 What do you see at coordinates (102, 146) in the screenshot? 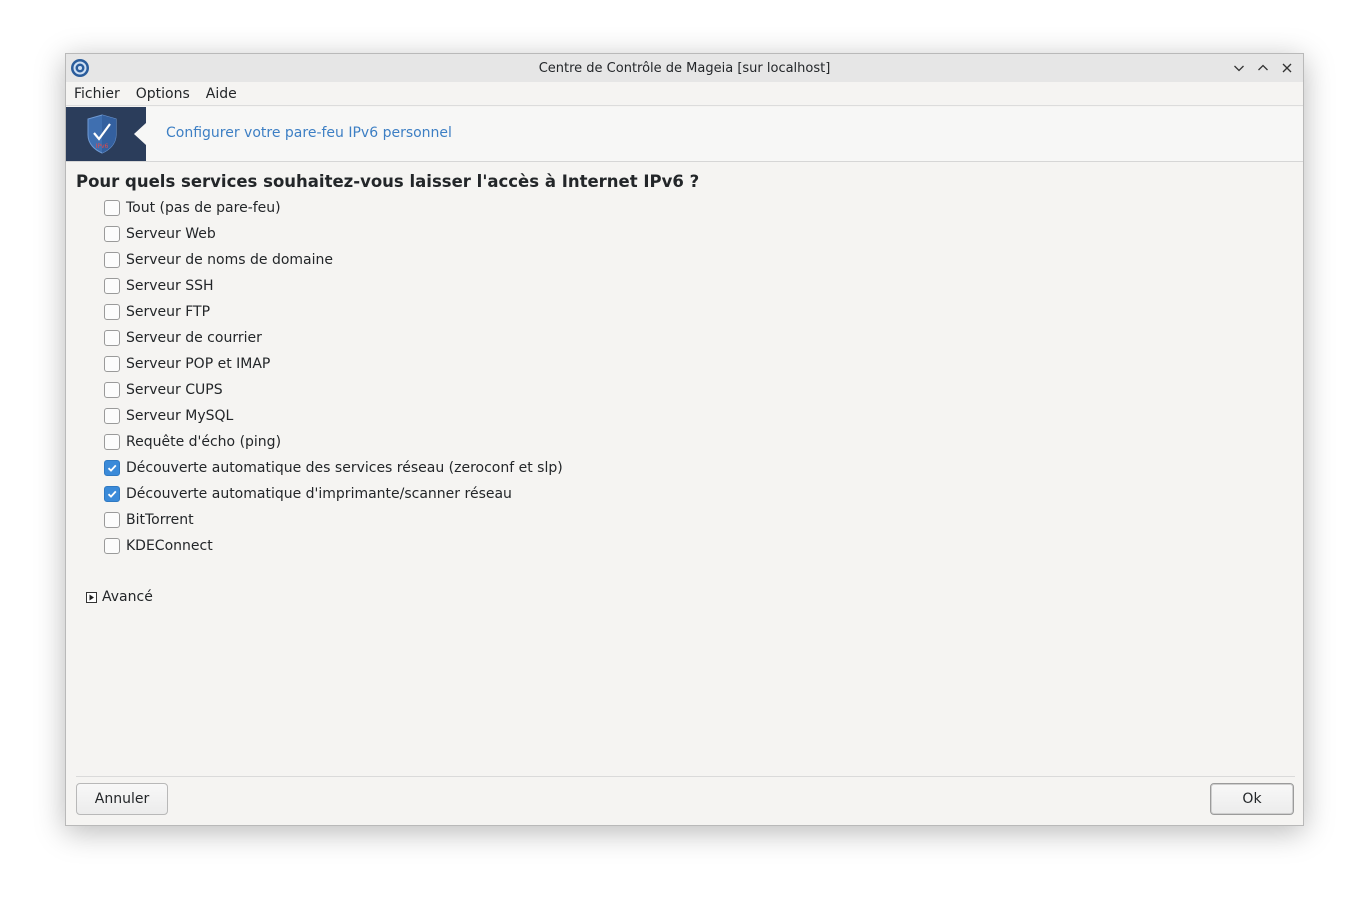
I see `ipv6-logo-text: IPv6` at bounding box center [102, 146].